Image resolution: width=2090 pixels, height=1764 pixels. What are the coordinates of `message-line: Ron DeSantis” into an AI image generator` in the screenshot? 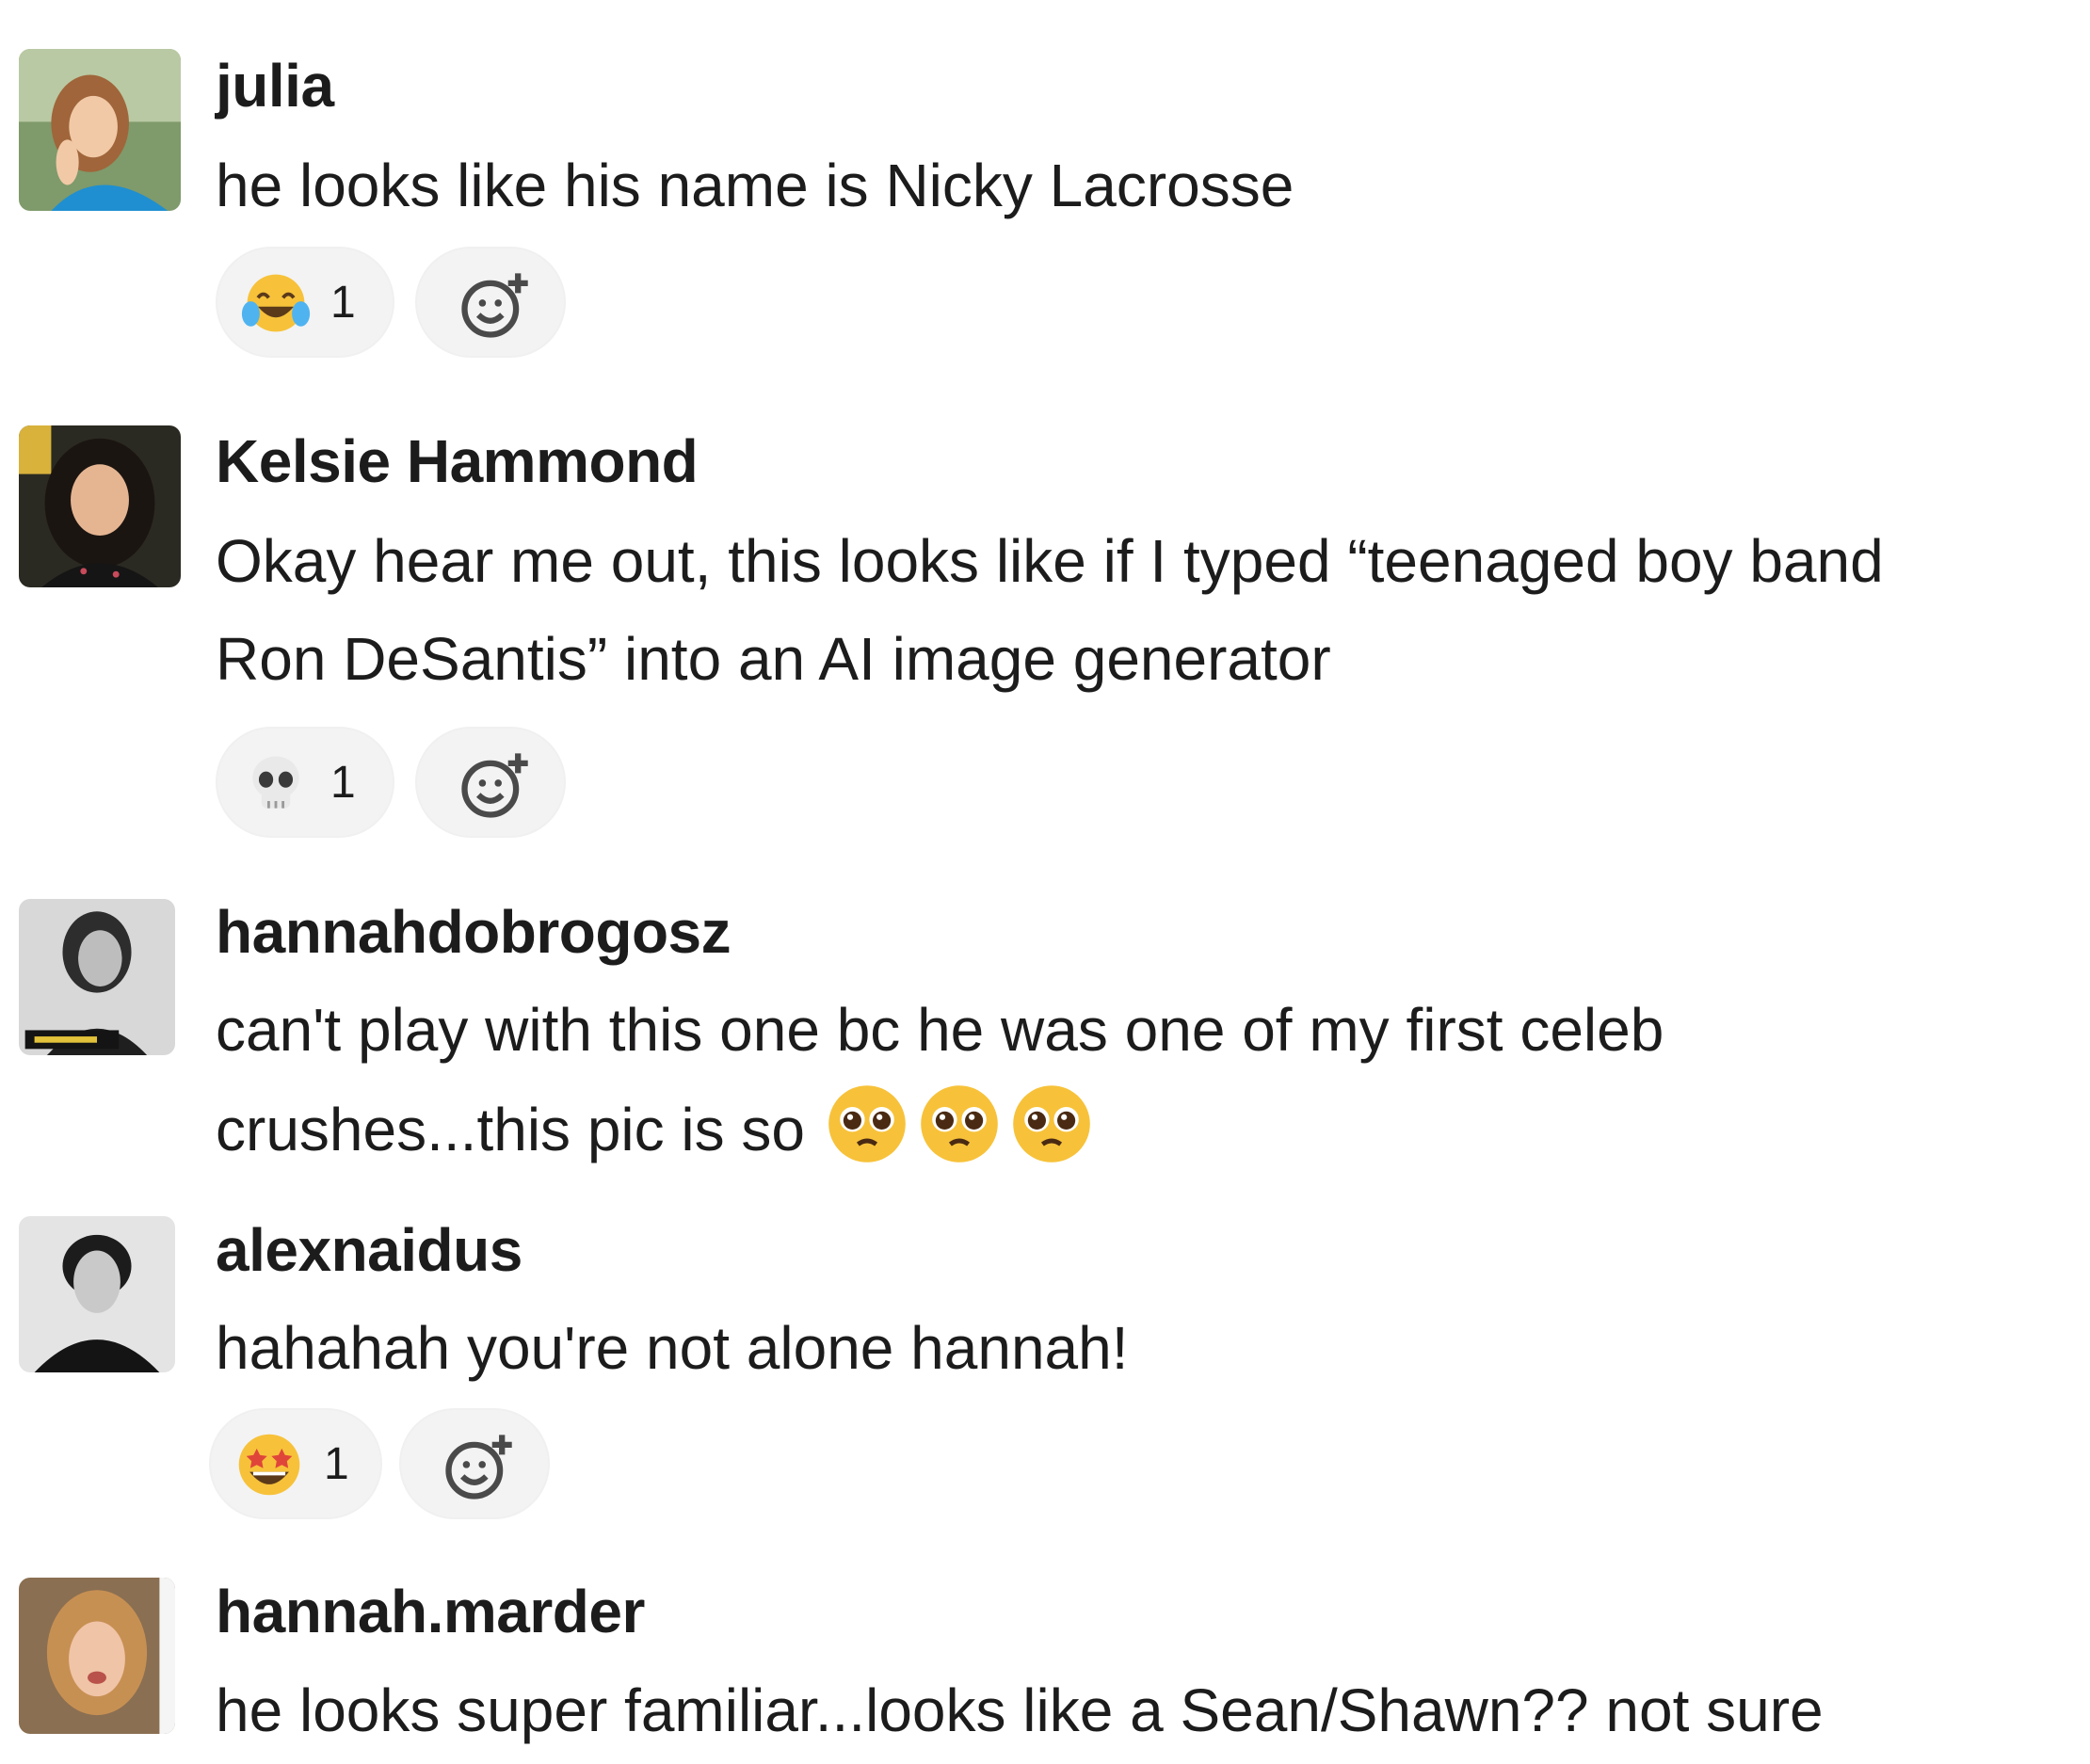 It's located at (773, 659).